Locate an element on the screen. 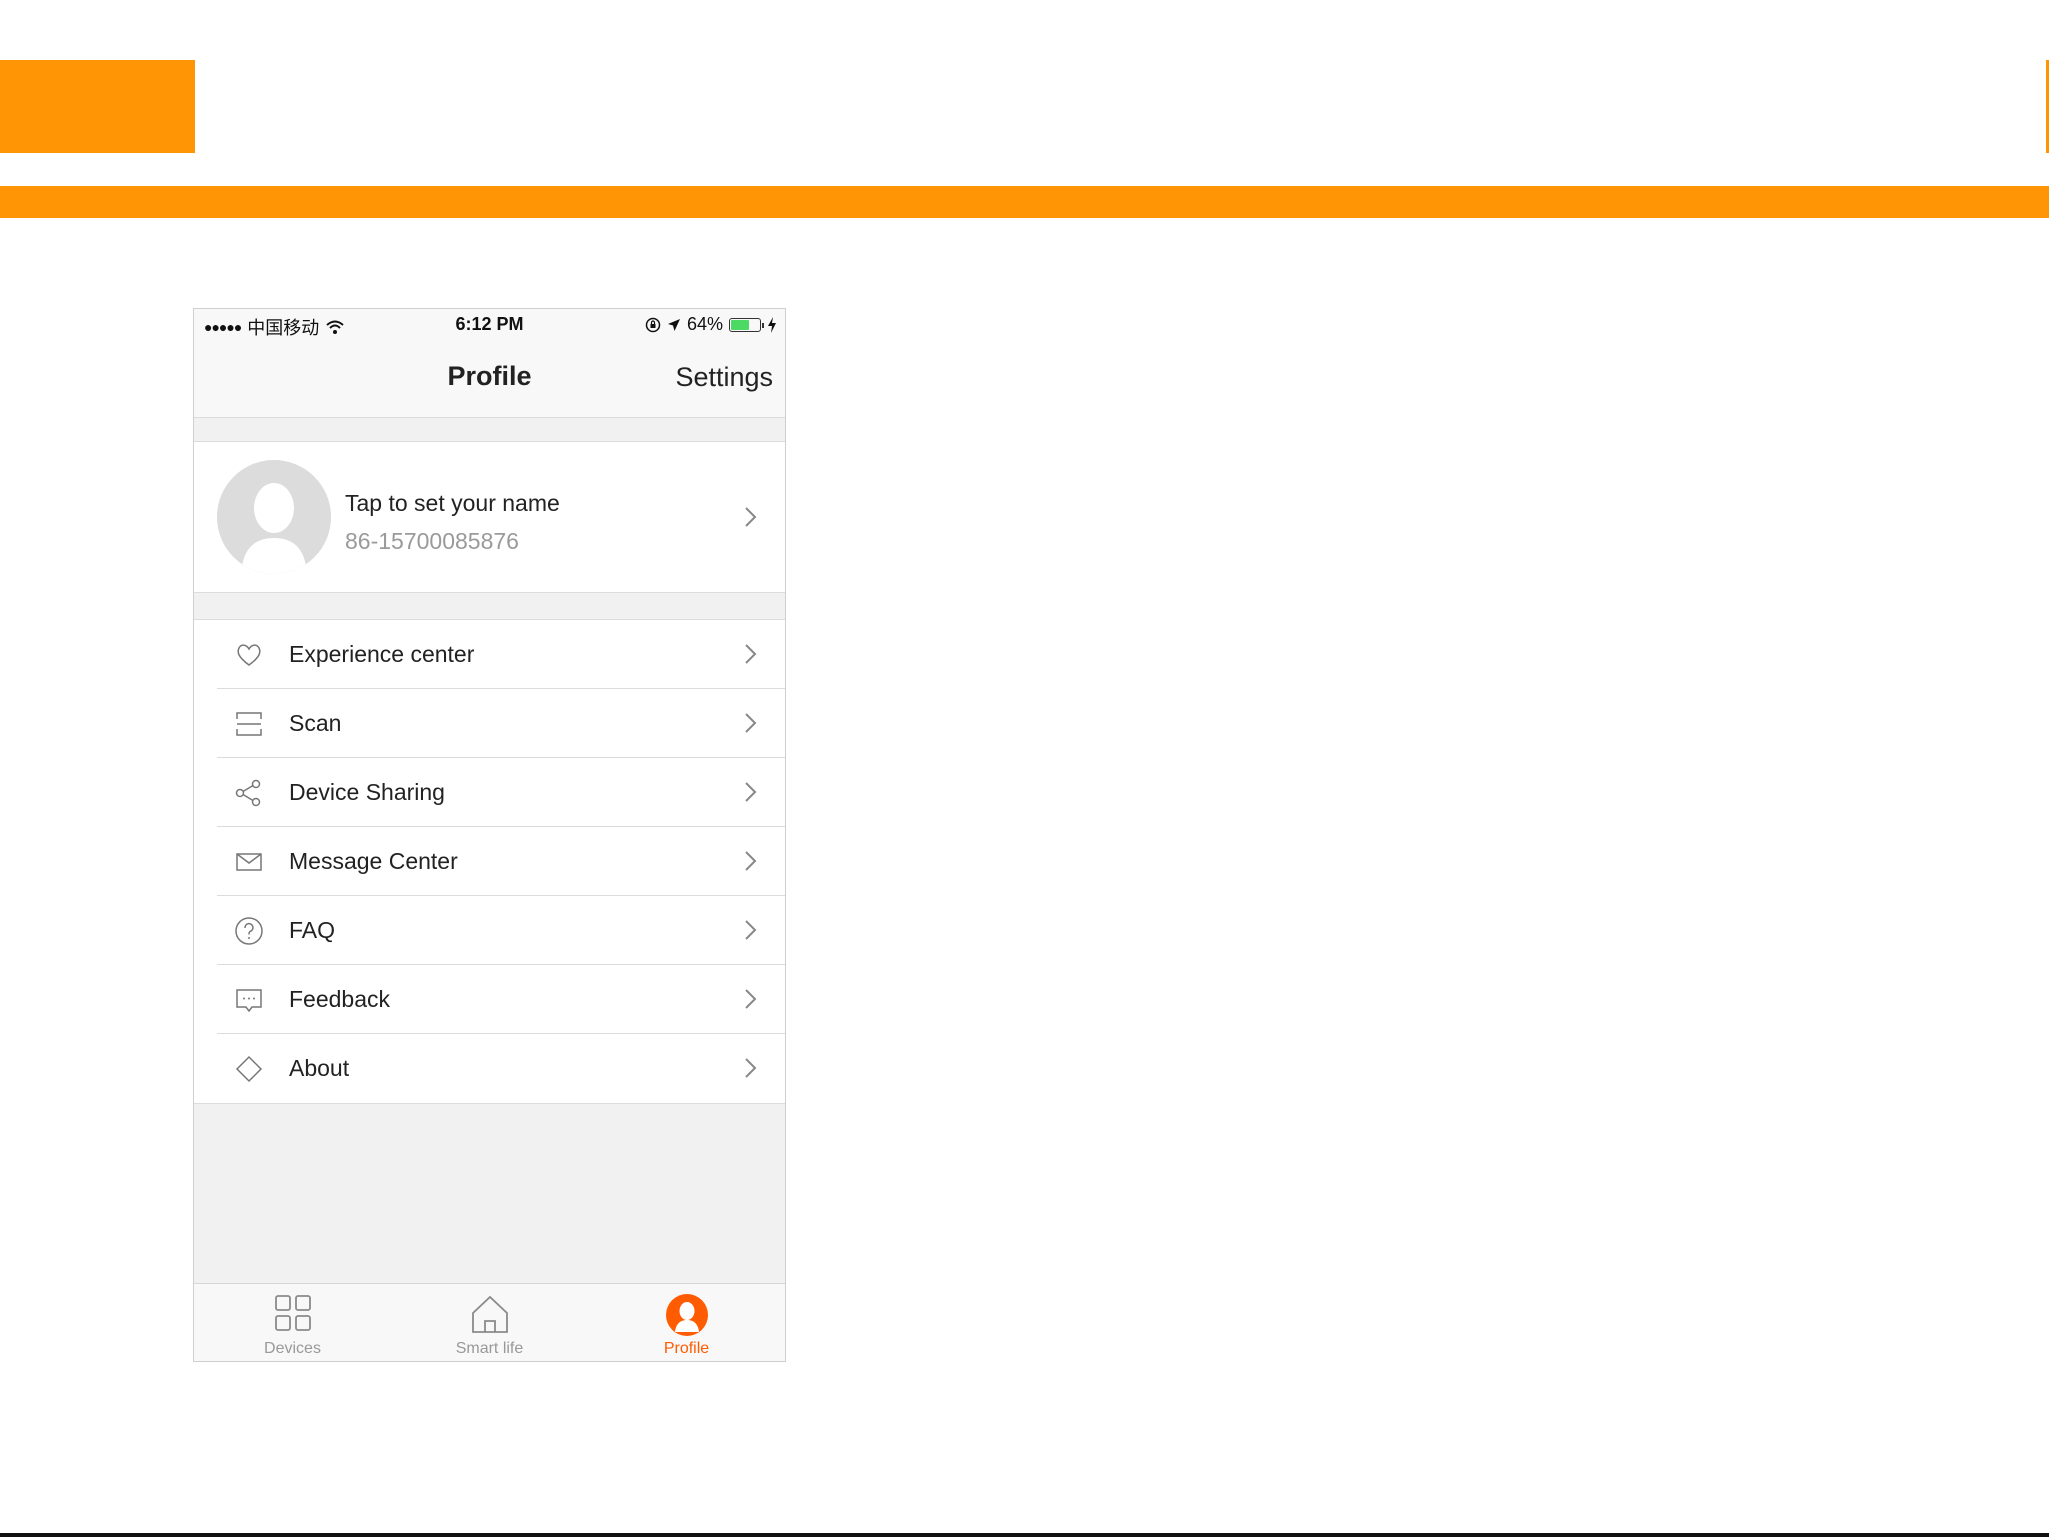 This screenshot has width=2049, height=1537. heart-icon is located at coordinates (249, 655).